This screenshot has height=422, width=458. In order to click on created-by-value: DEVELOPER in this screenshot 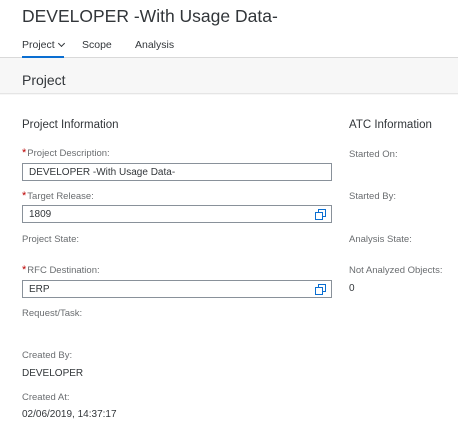, I will do `click(53, 373)`.